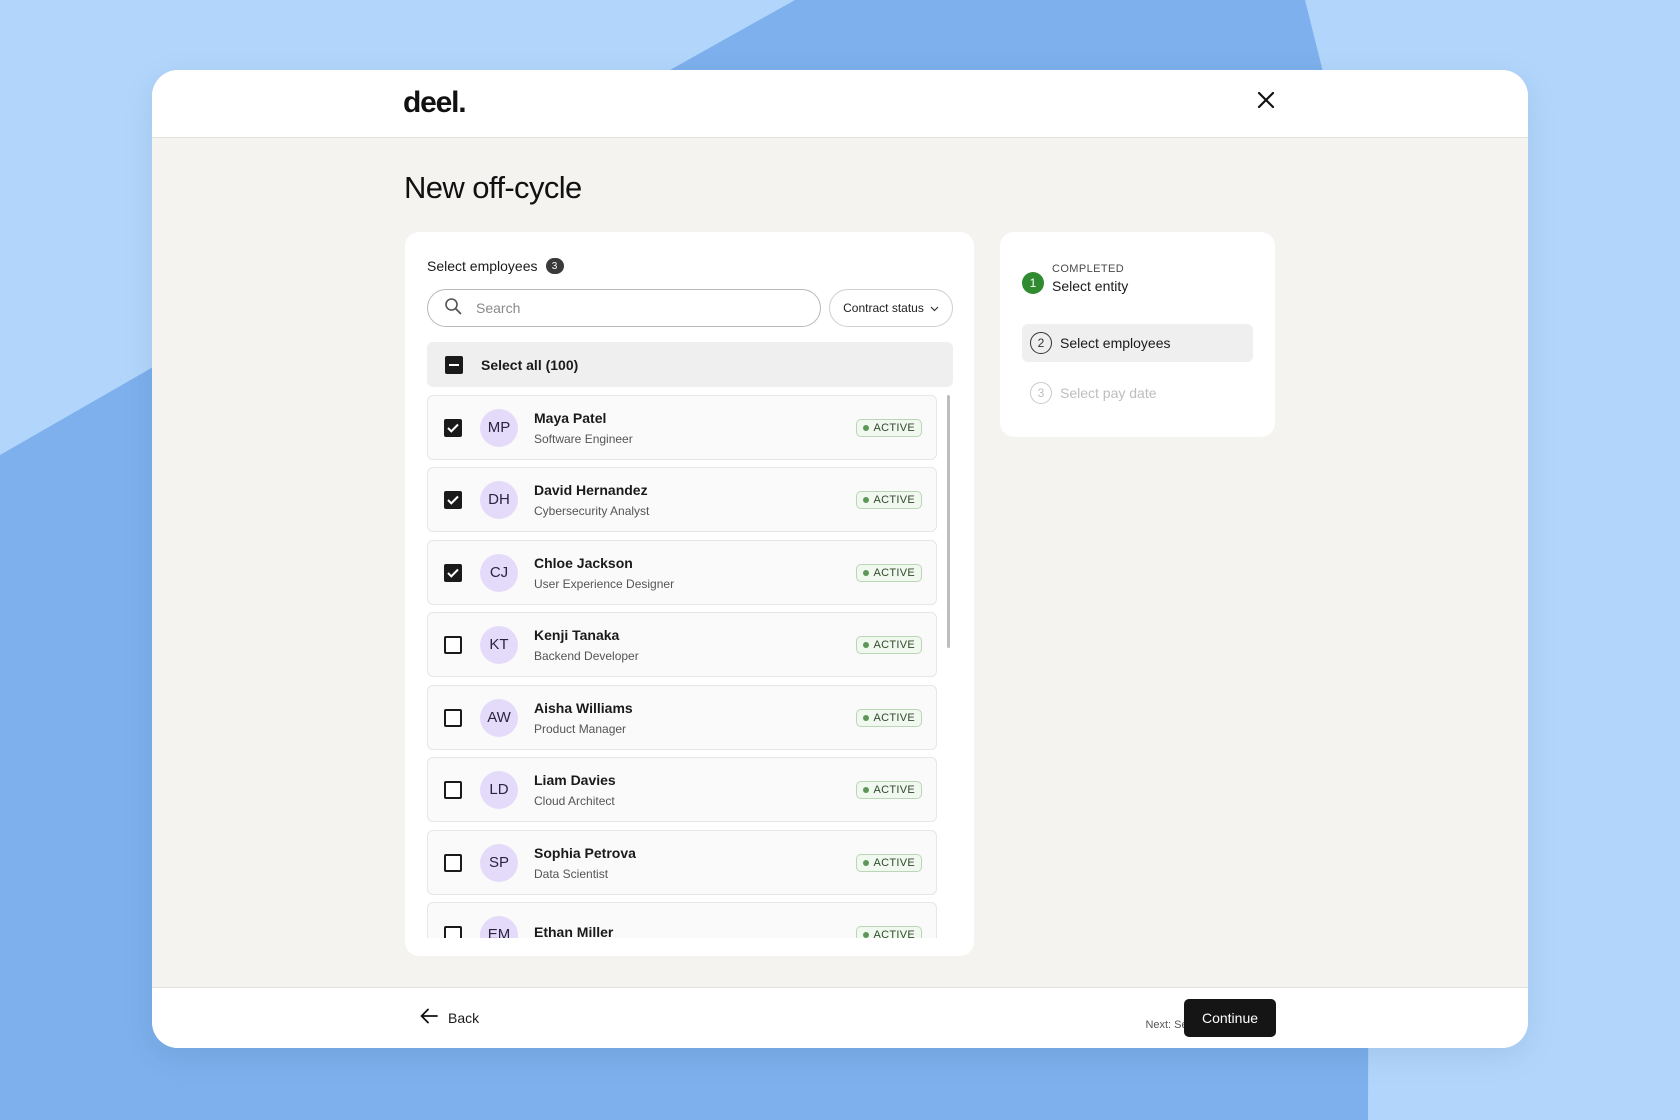 The image size is (1680, 1120). Describe the element at coordinates (499, 926) in the screenshot. I see `avatar: EM` at that location.